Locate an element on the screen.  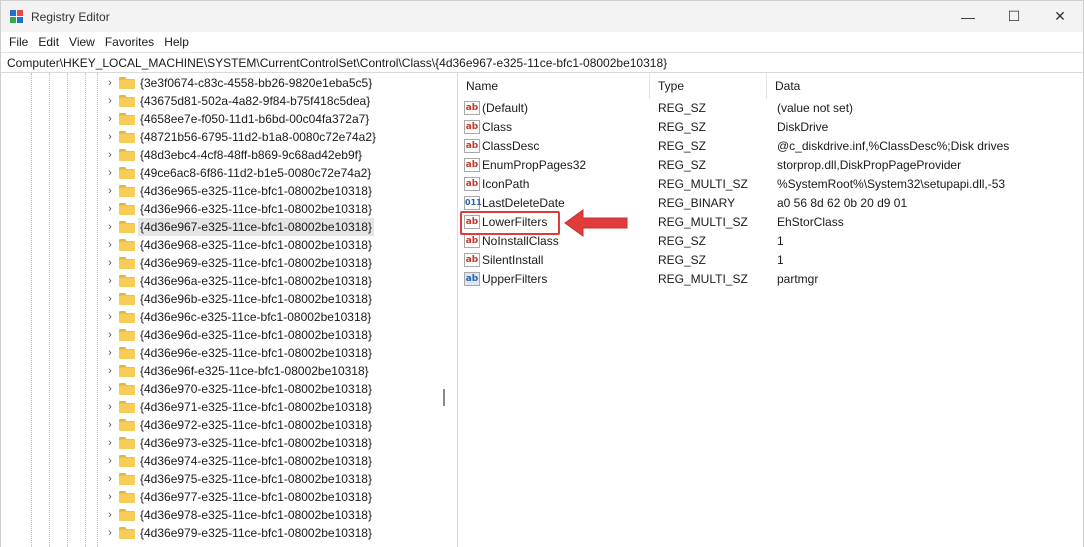
tree-item-label: {4d36e96c-e325-11ce-bfc1-08002be10318} is located at coordinates (256, 317).